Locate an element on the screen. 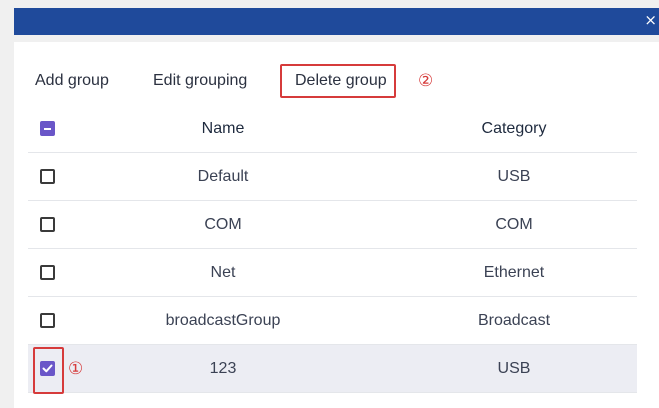  group-name-cell: COM is located at coordinates (223, 224).